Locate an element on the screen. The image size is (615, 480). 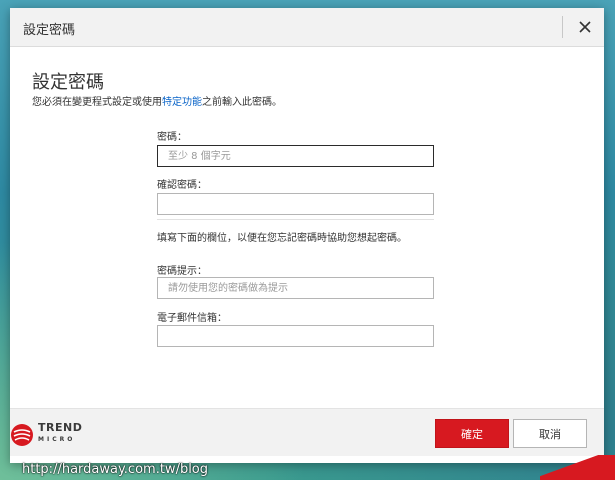
password-label: 密碼： is located at coordinates (172, 137).